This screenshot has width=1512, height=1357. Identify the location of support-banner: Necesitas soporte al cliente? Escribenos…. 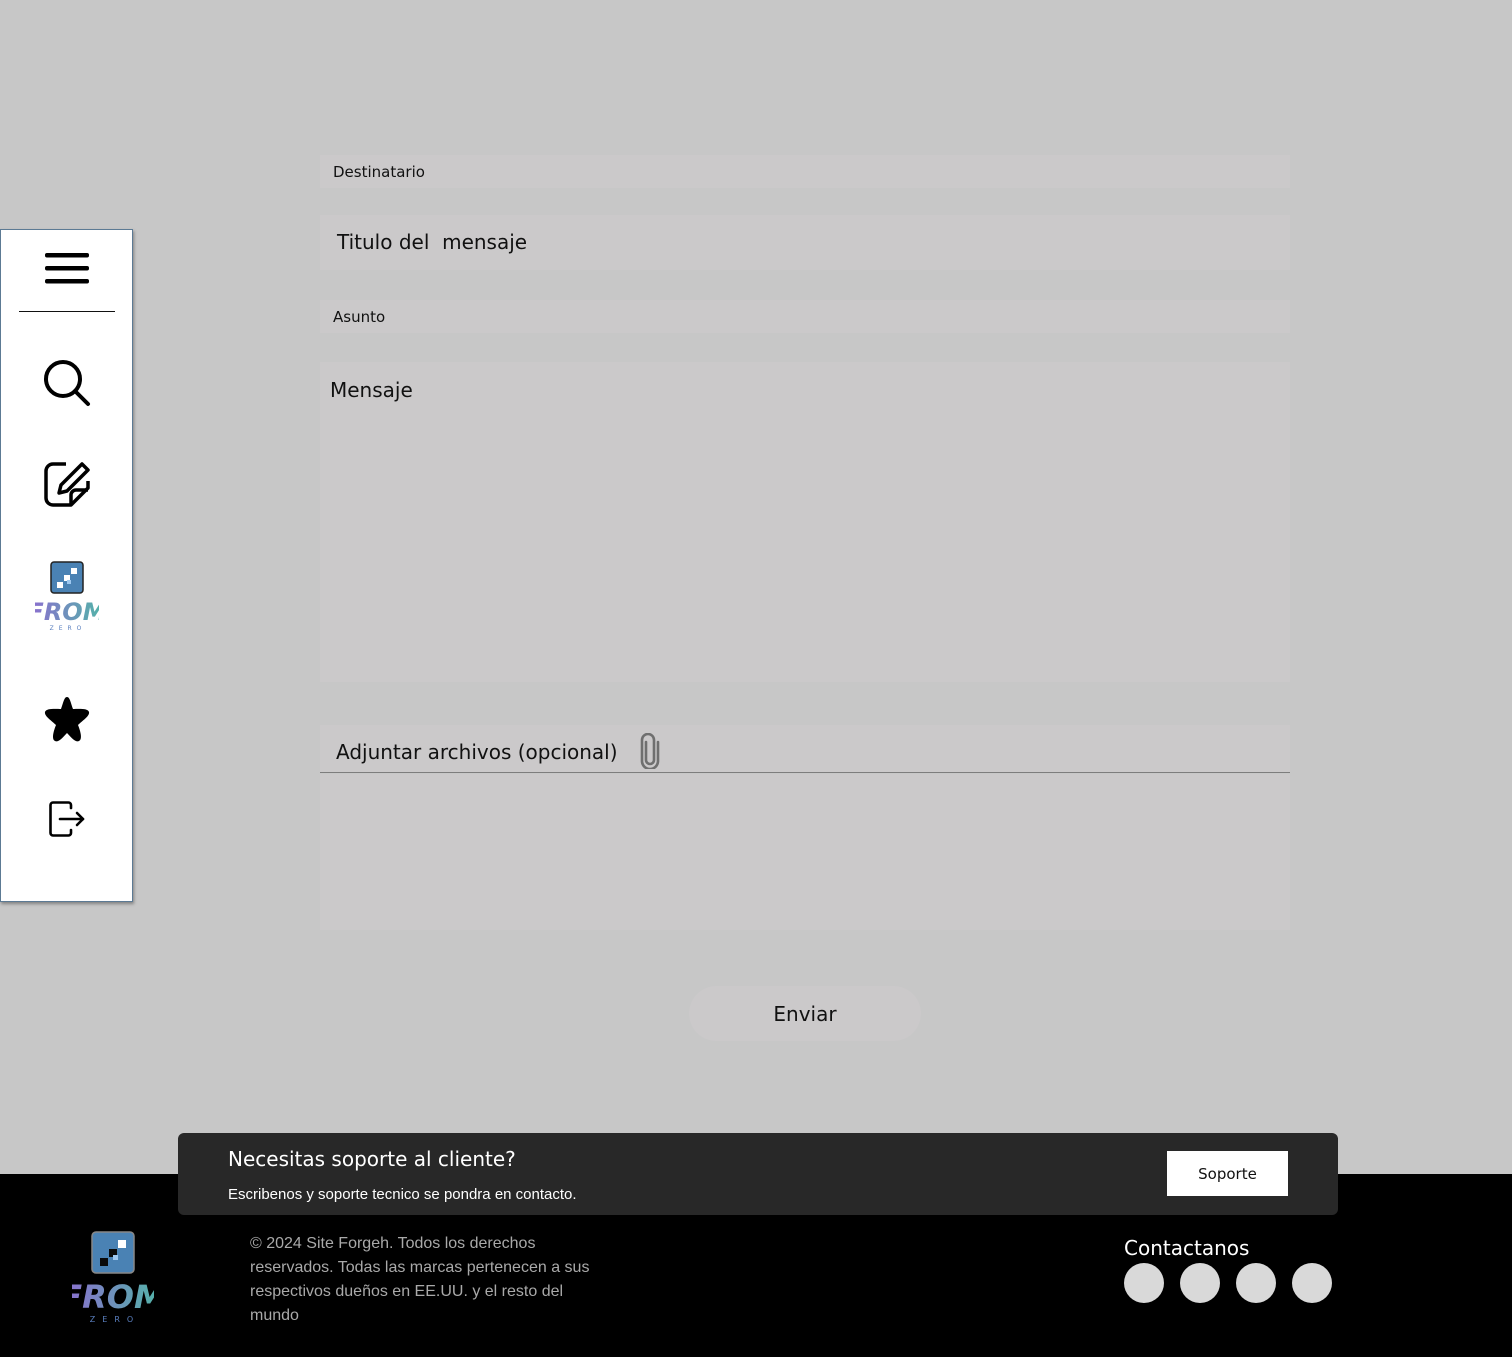
(758, 1174).